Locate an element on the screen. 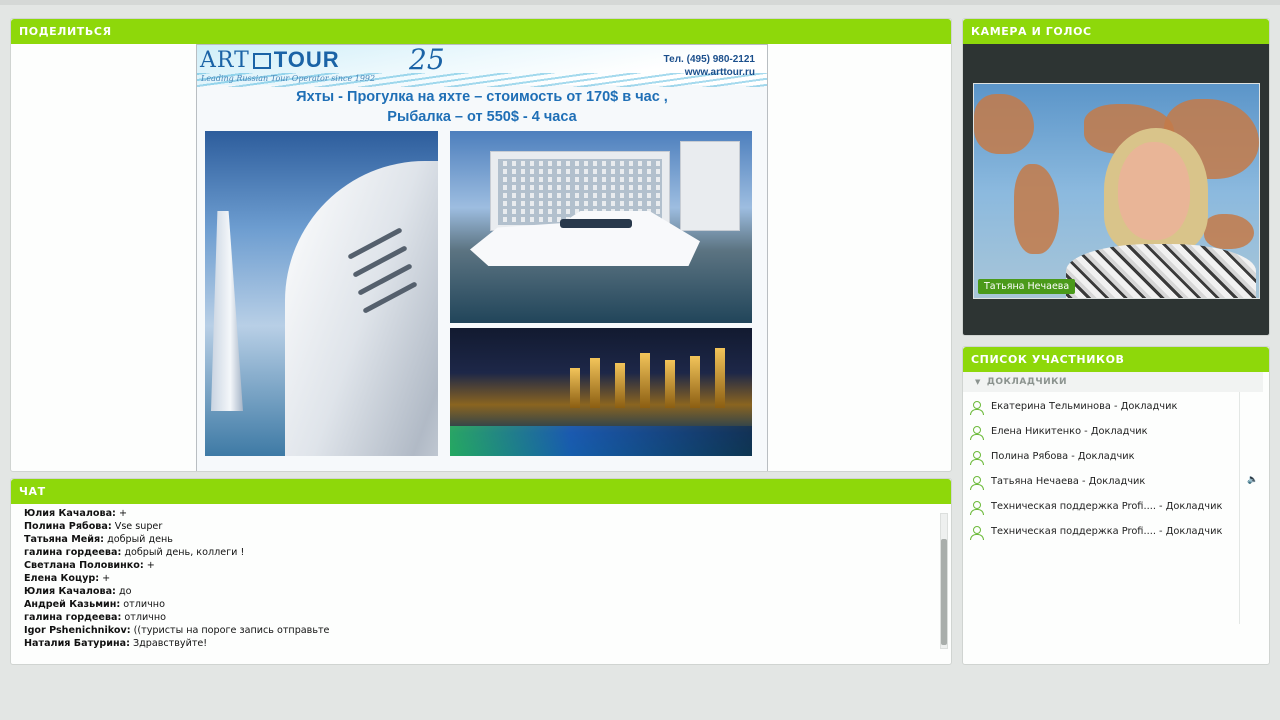  chat-scrollbar-thumb is located at coordinates (944, 592).